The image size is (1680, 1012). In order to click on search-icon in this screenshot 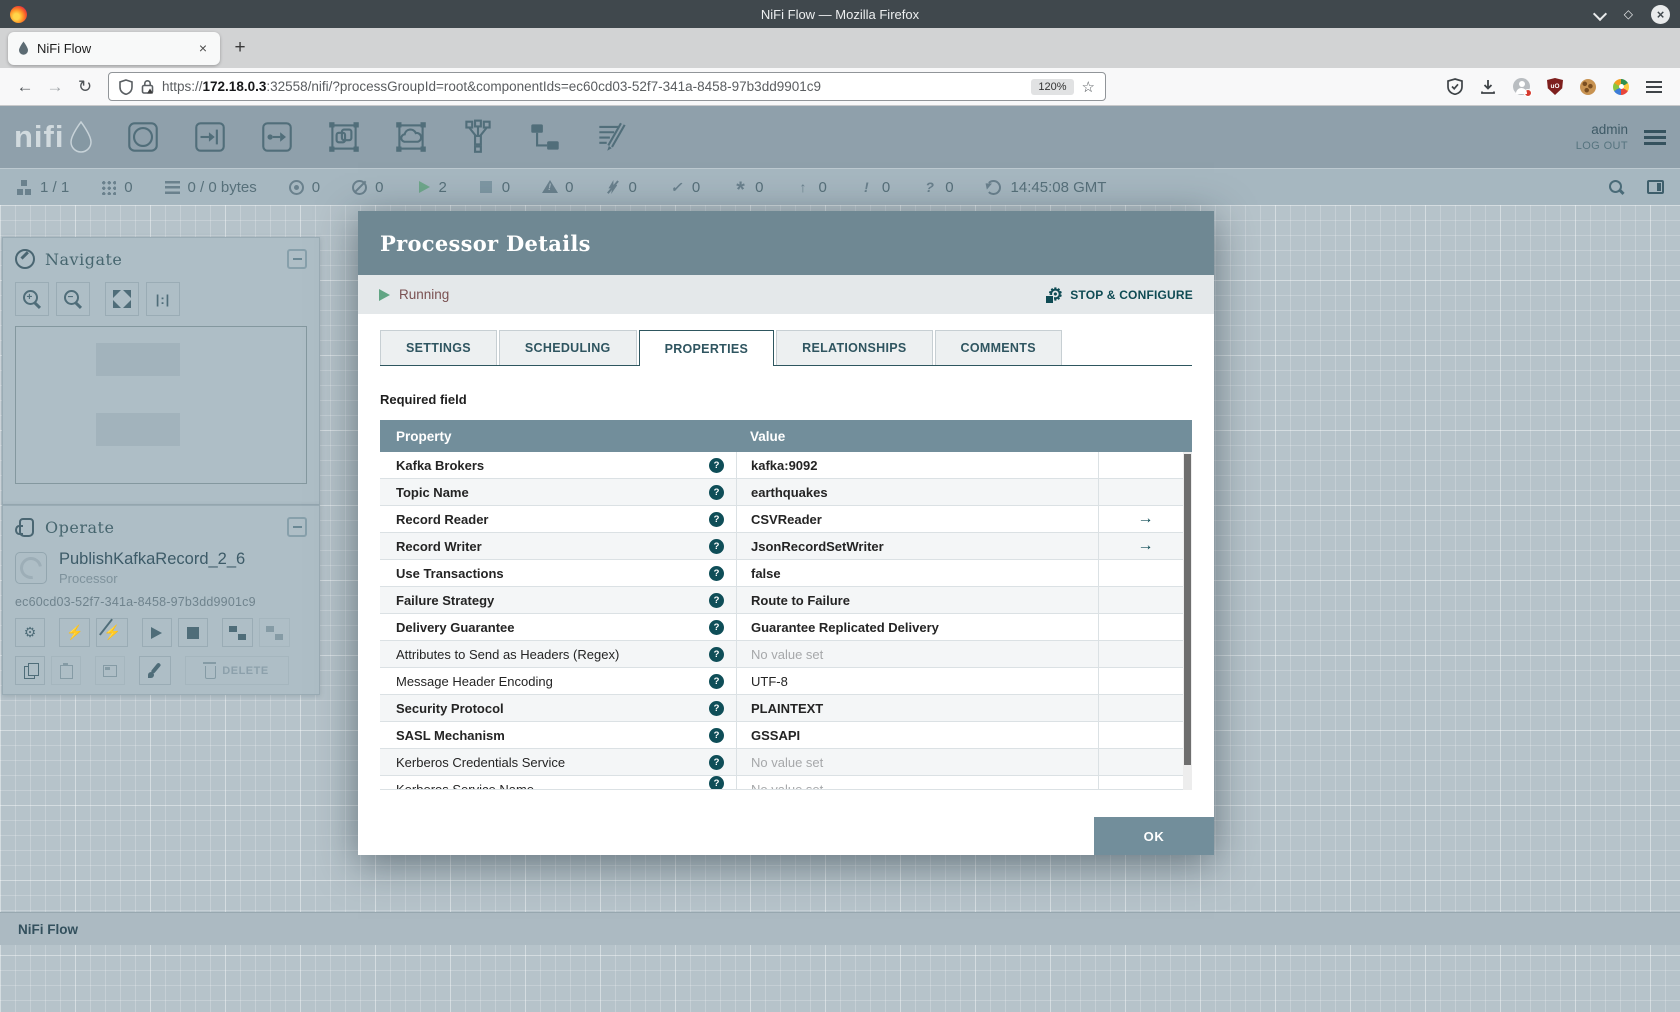, I will do `click(1616, 187)`.